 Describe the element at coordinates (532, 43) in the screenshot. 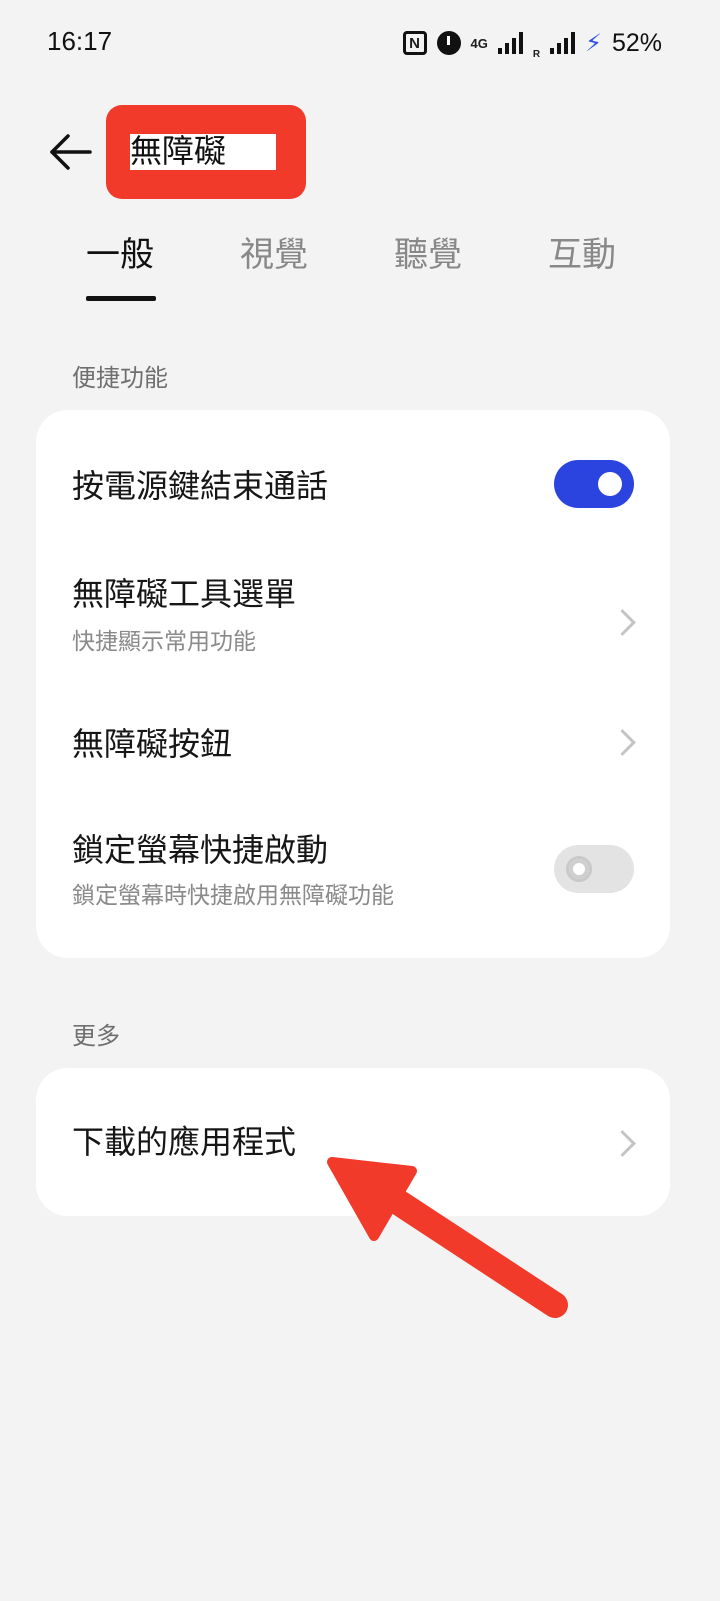

I see `status-icons: N 4G R ⚡ 52%` at that location.